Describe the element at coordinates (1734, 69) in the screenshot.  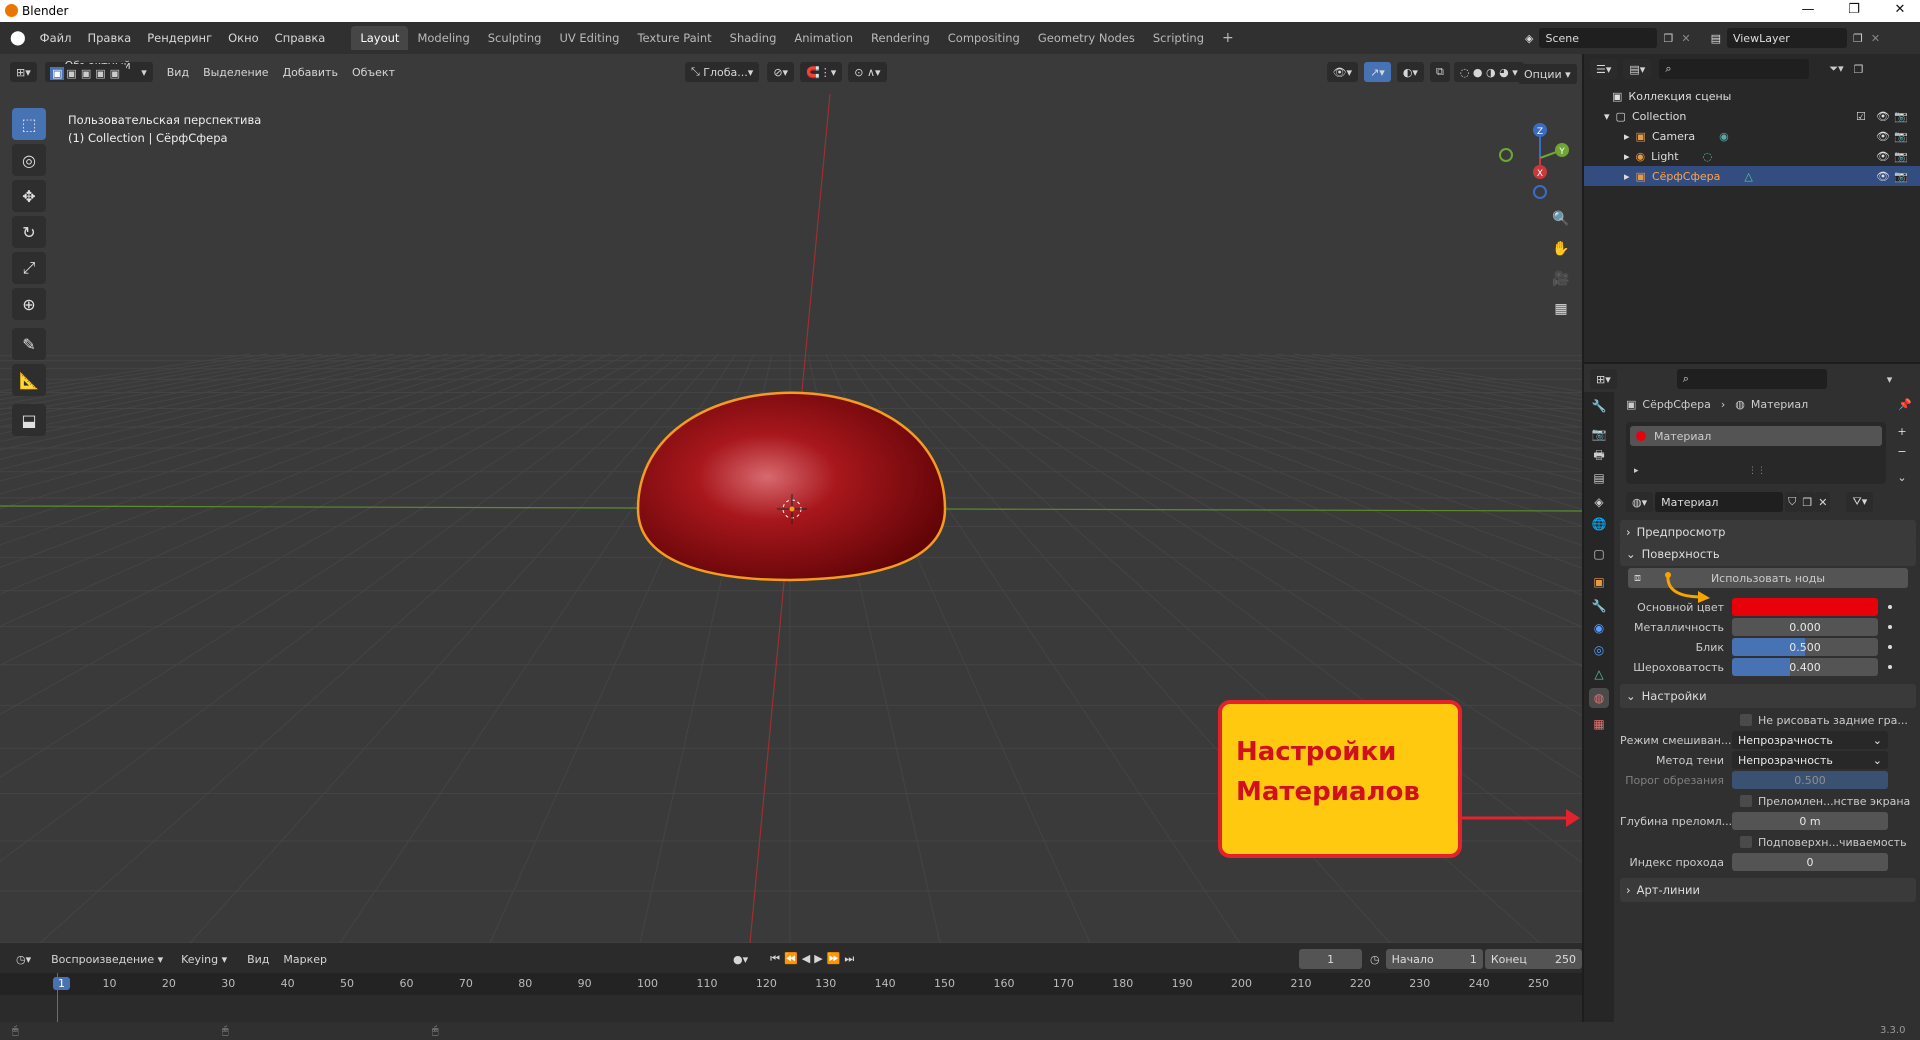
I see `outliner-search: ⌕` at that location.